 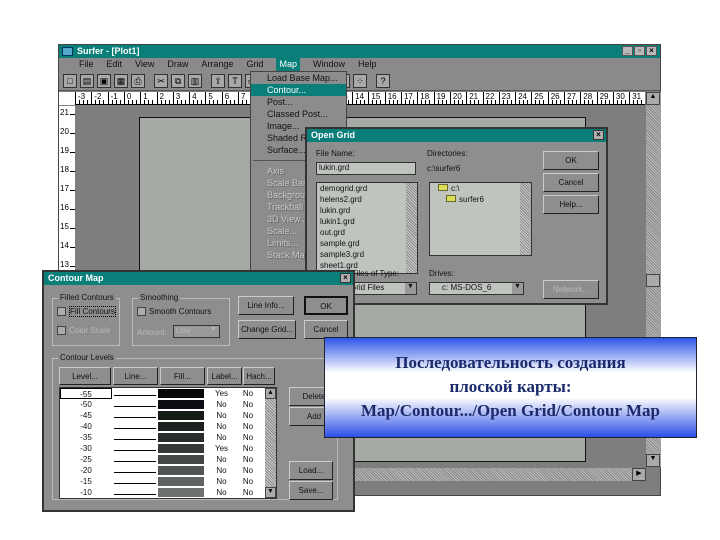 I want to click on table-row: -15 No No, so click(x=168, y=481).